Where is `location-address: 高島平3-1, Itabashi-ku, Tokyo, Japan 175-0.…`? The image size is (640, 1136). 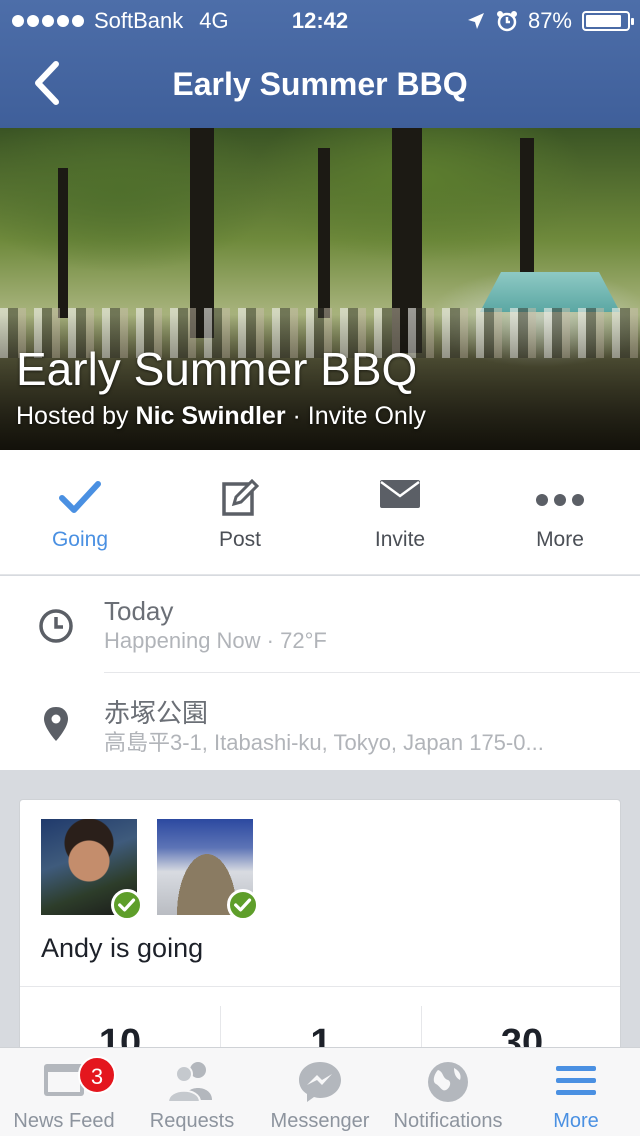
location-address: 高島平3-1, Itabashi-ku, Tokyo, Japan 175-0.… is located at coordinates (324, 742).